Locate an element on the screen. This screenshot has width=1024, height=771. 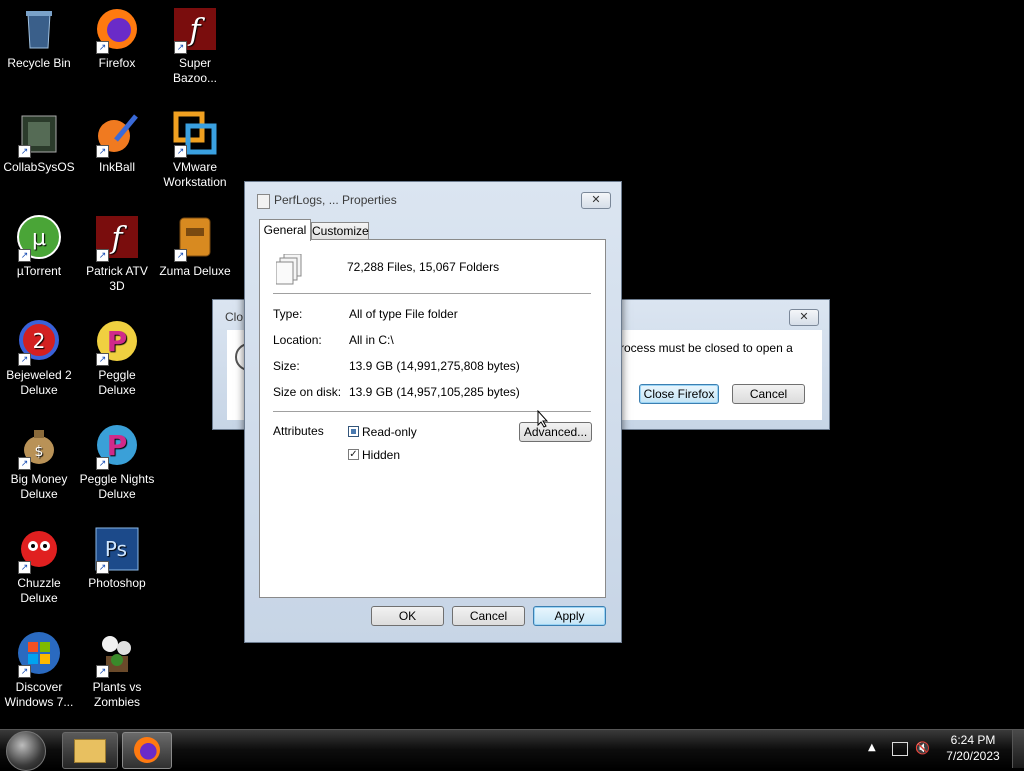
show-desktop-button is located at coordinates (1018, 749).